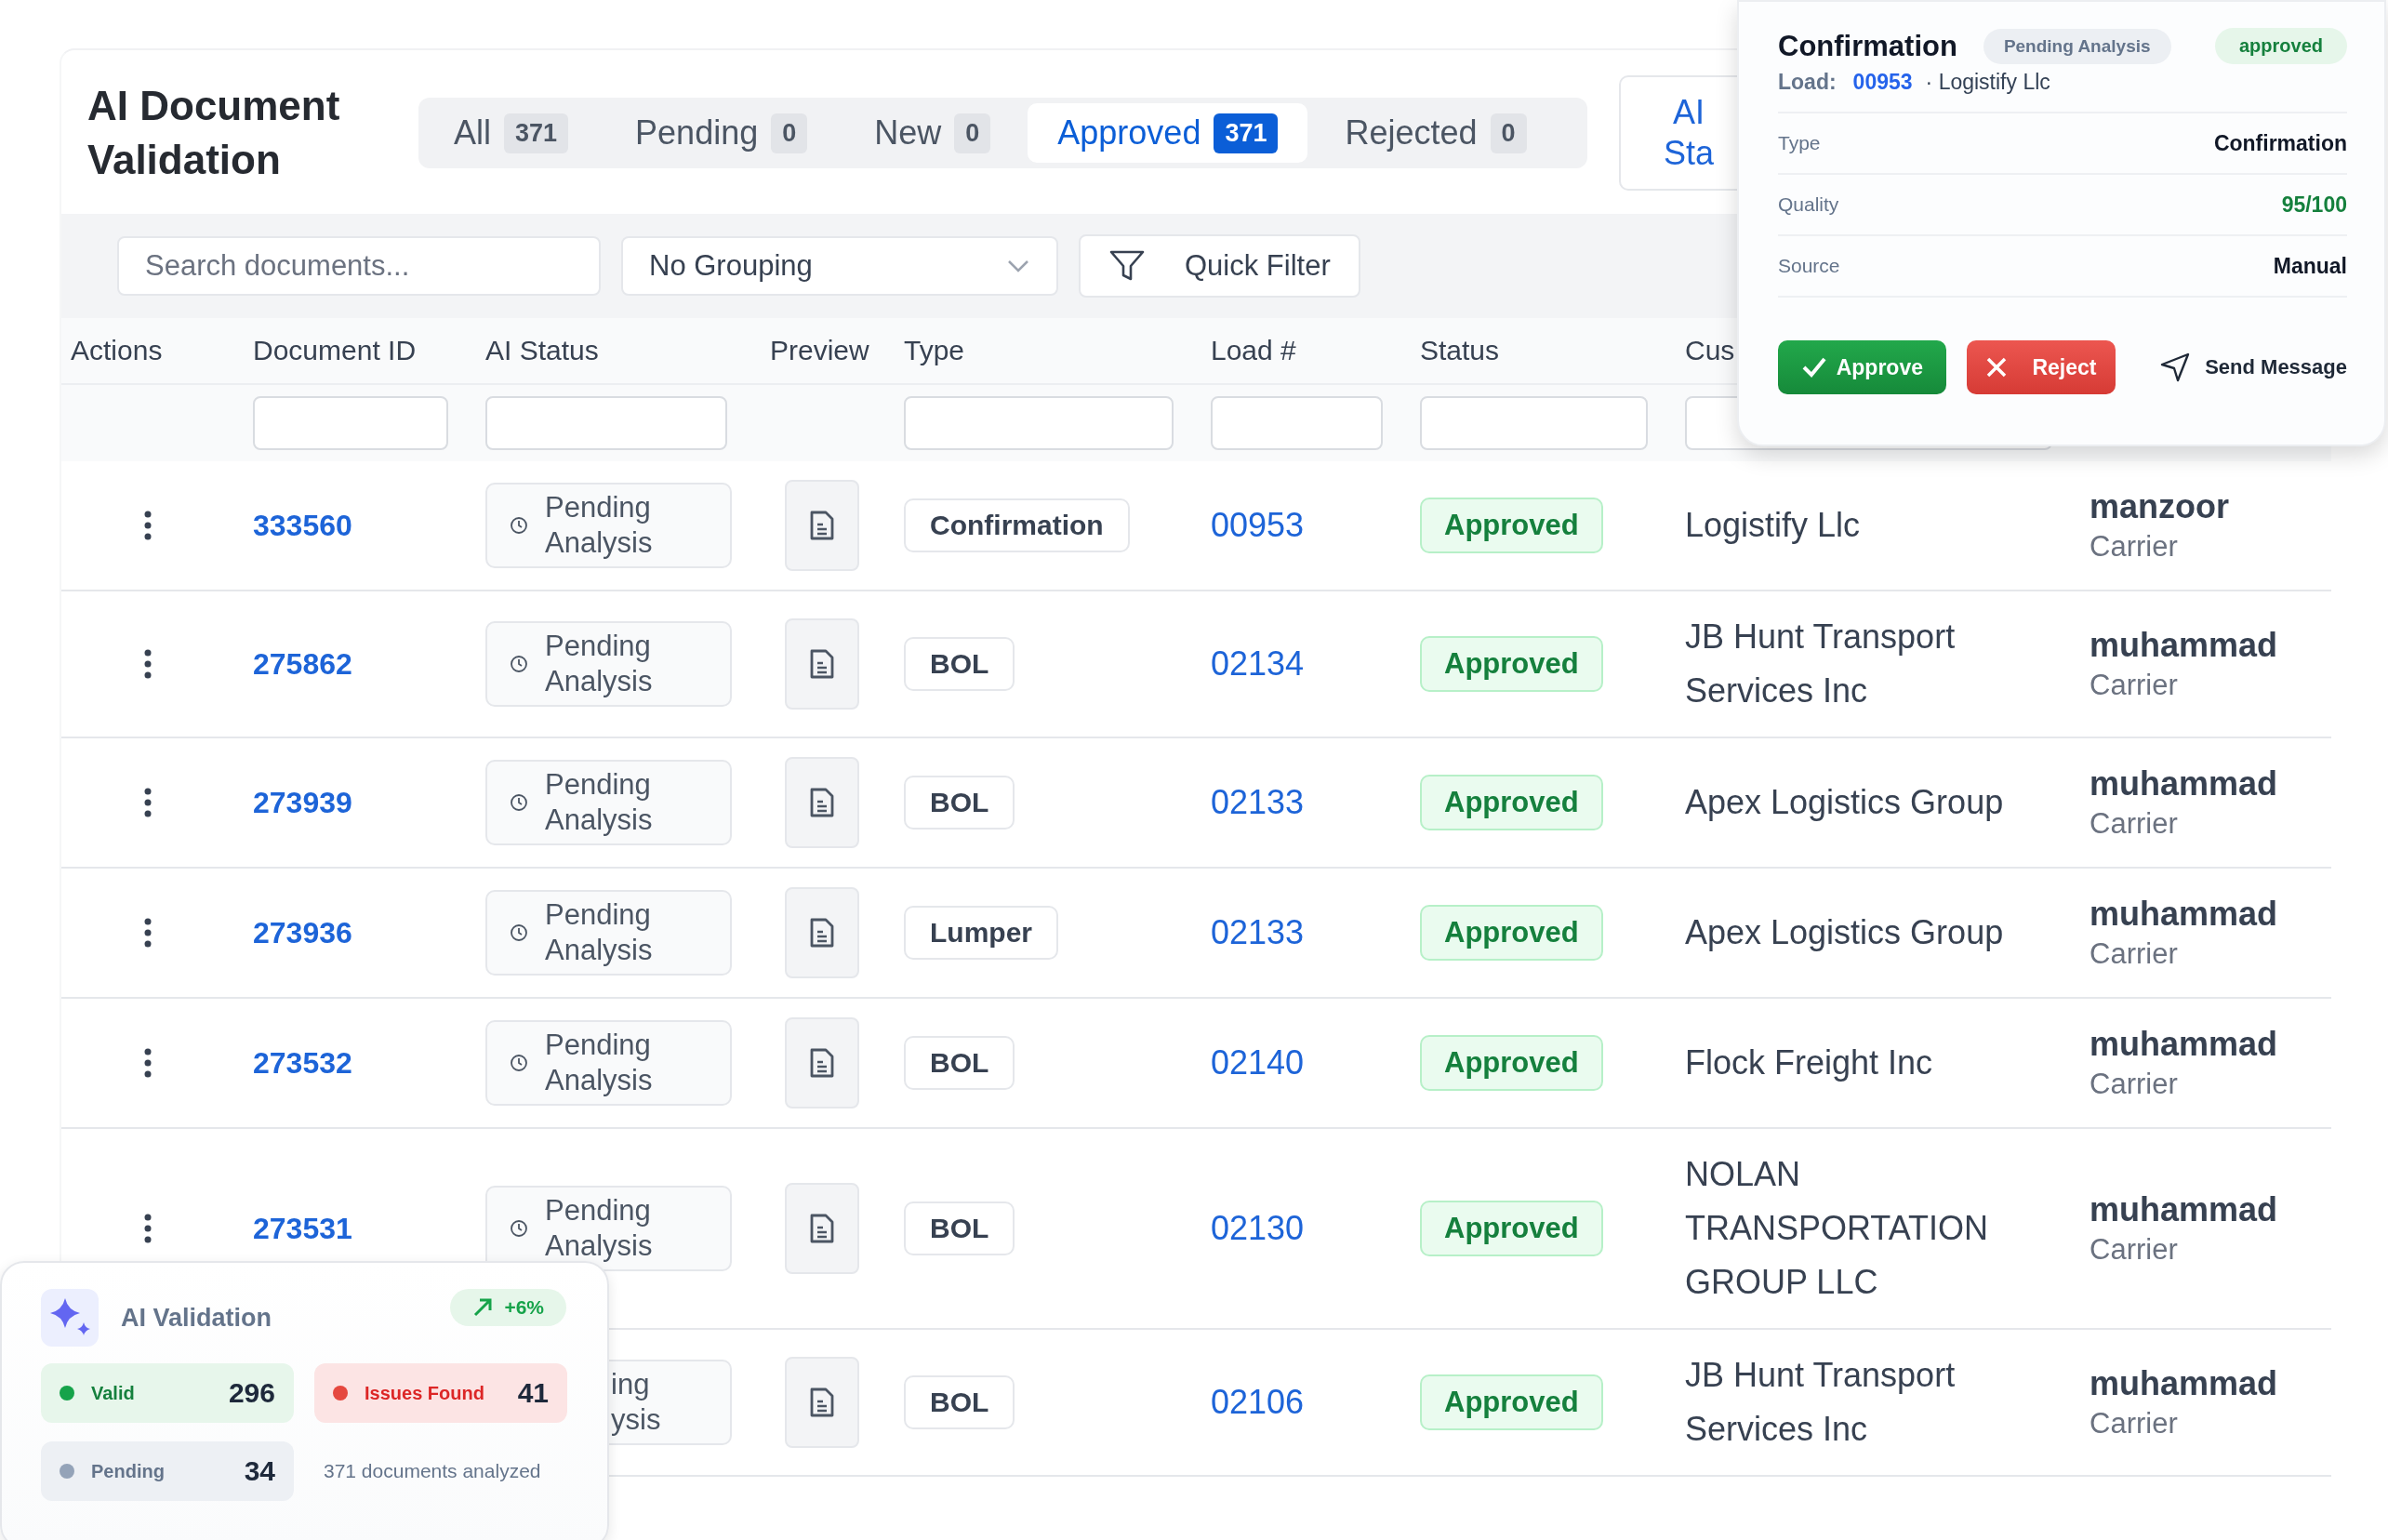 The height and width of the screenshot is (1540, 2388). I want to click on load-number-link: 02106, so click(1258, 1402).